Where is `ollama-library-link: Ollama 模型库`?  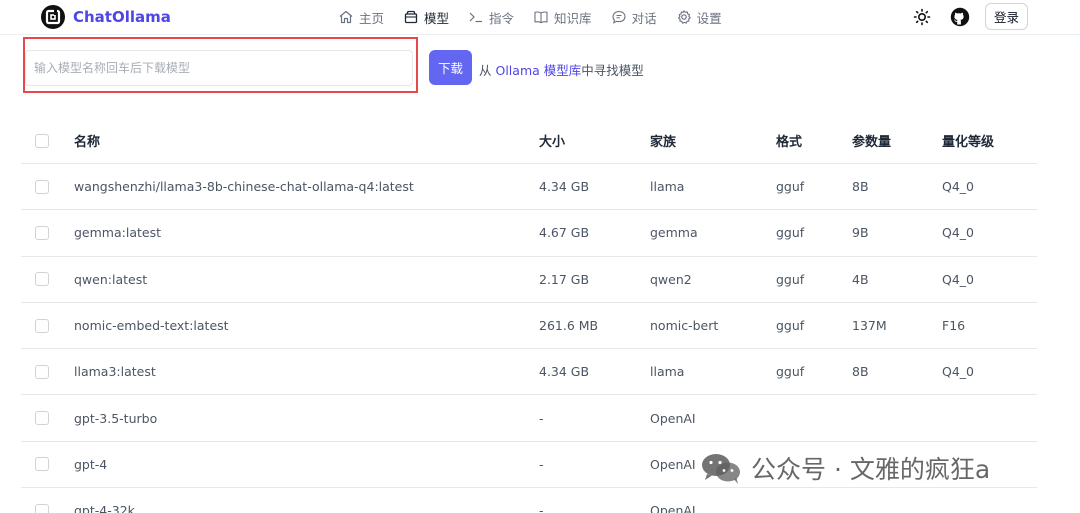 ollama-library-link: Ollama 模型库 is located at coordinates (539, 70).